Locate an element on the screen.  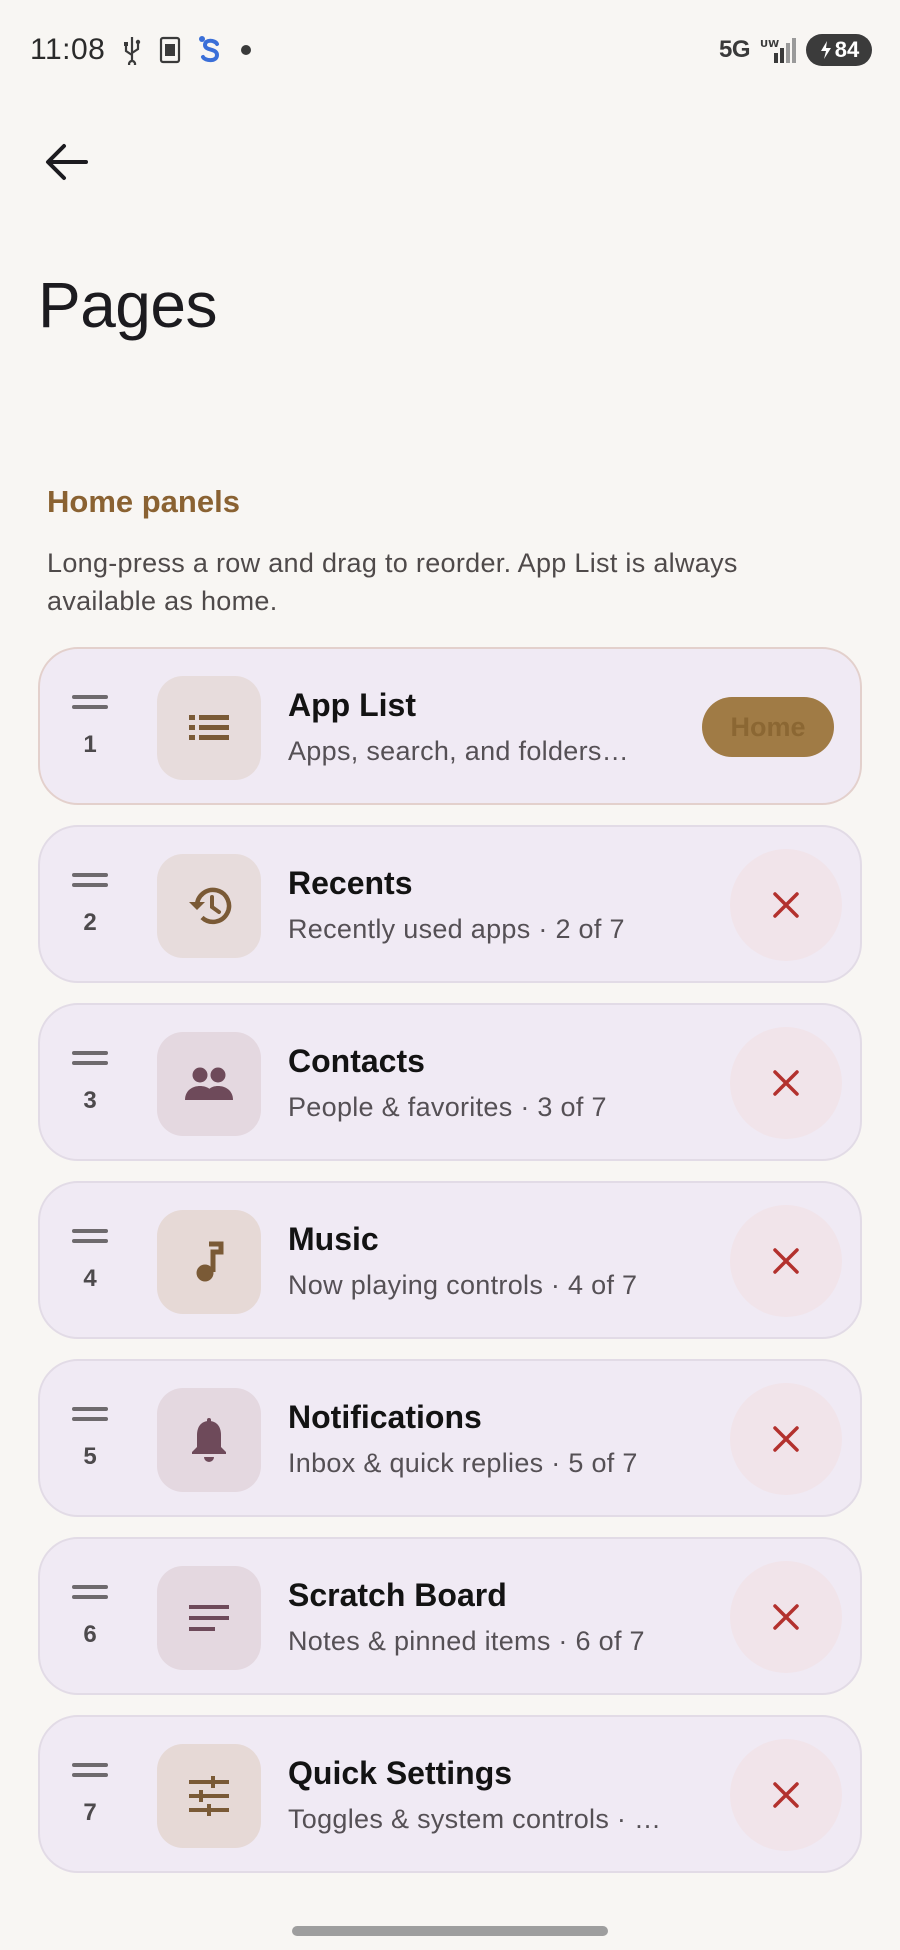
panel-row-contacts: 3 Contacts People & favorites · 3 of 7 is located at coordinates (450, 1082).